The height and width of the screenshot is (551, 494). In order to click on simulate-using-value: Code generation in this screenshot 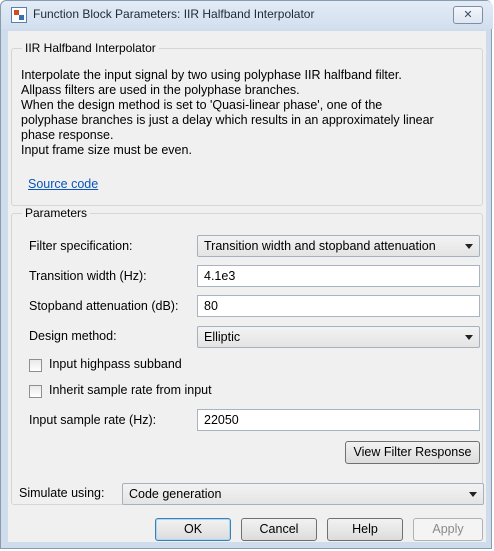, I will do `click(175, 494)`.